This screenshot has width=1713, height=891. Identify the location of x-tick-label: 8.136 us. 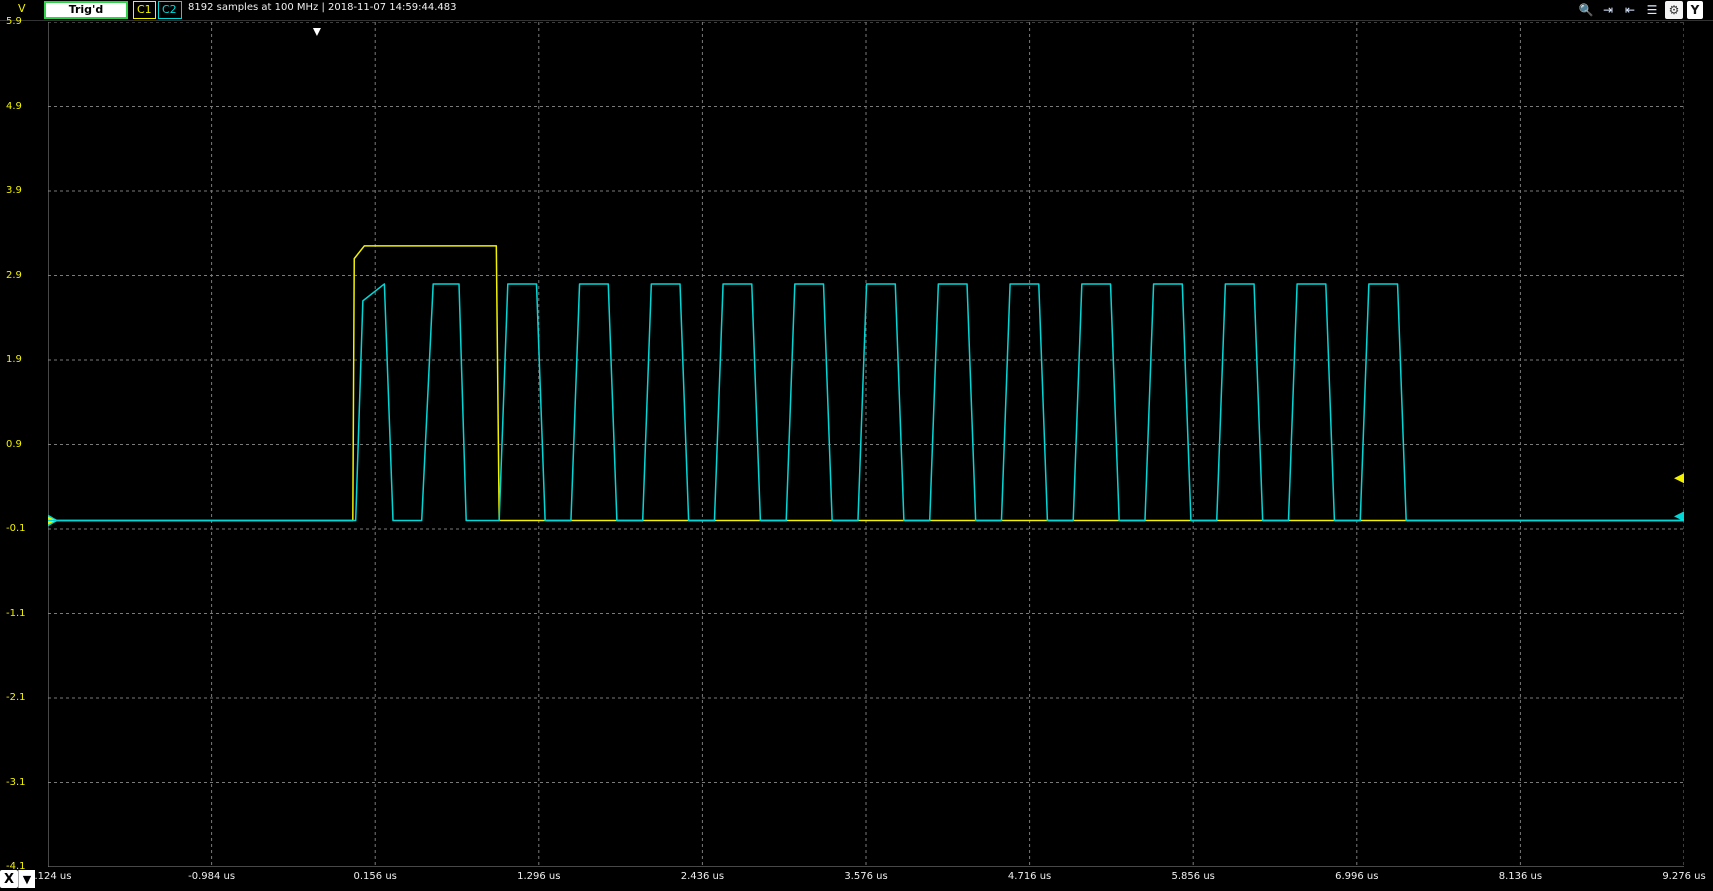
(1520, 876).